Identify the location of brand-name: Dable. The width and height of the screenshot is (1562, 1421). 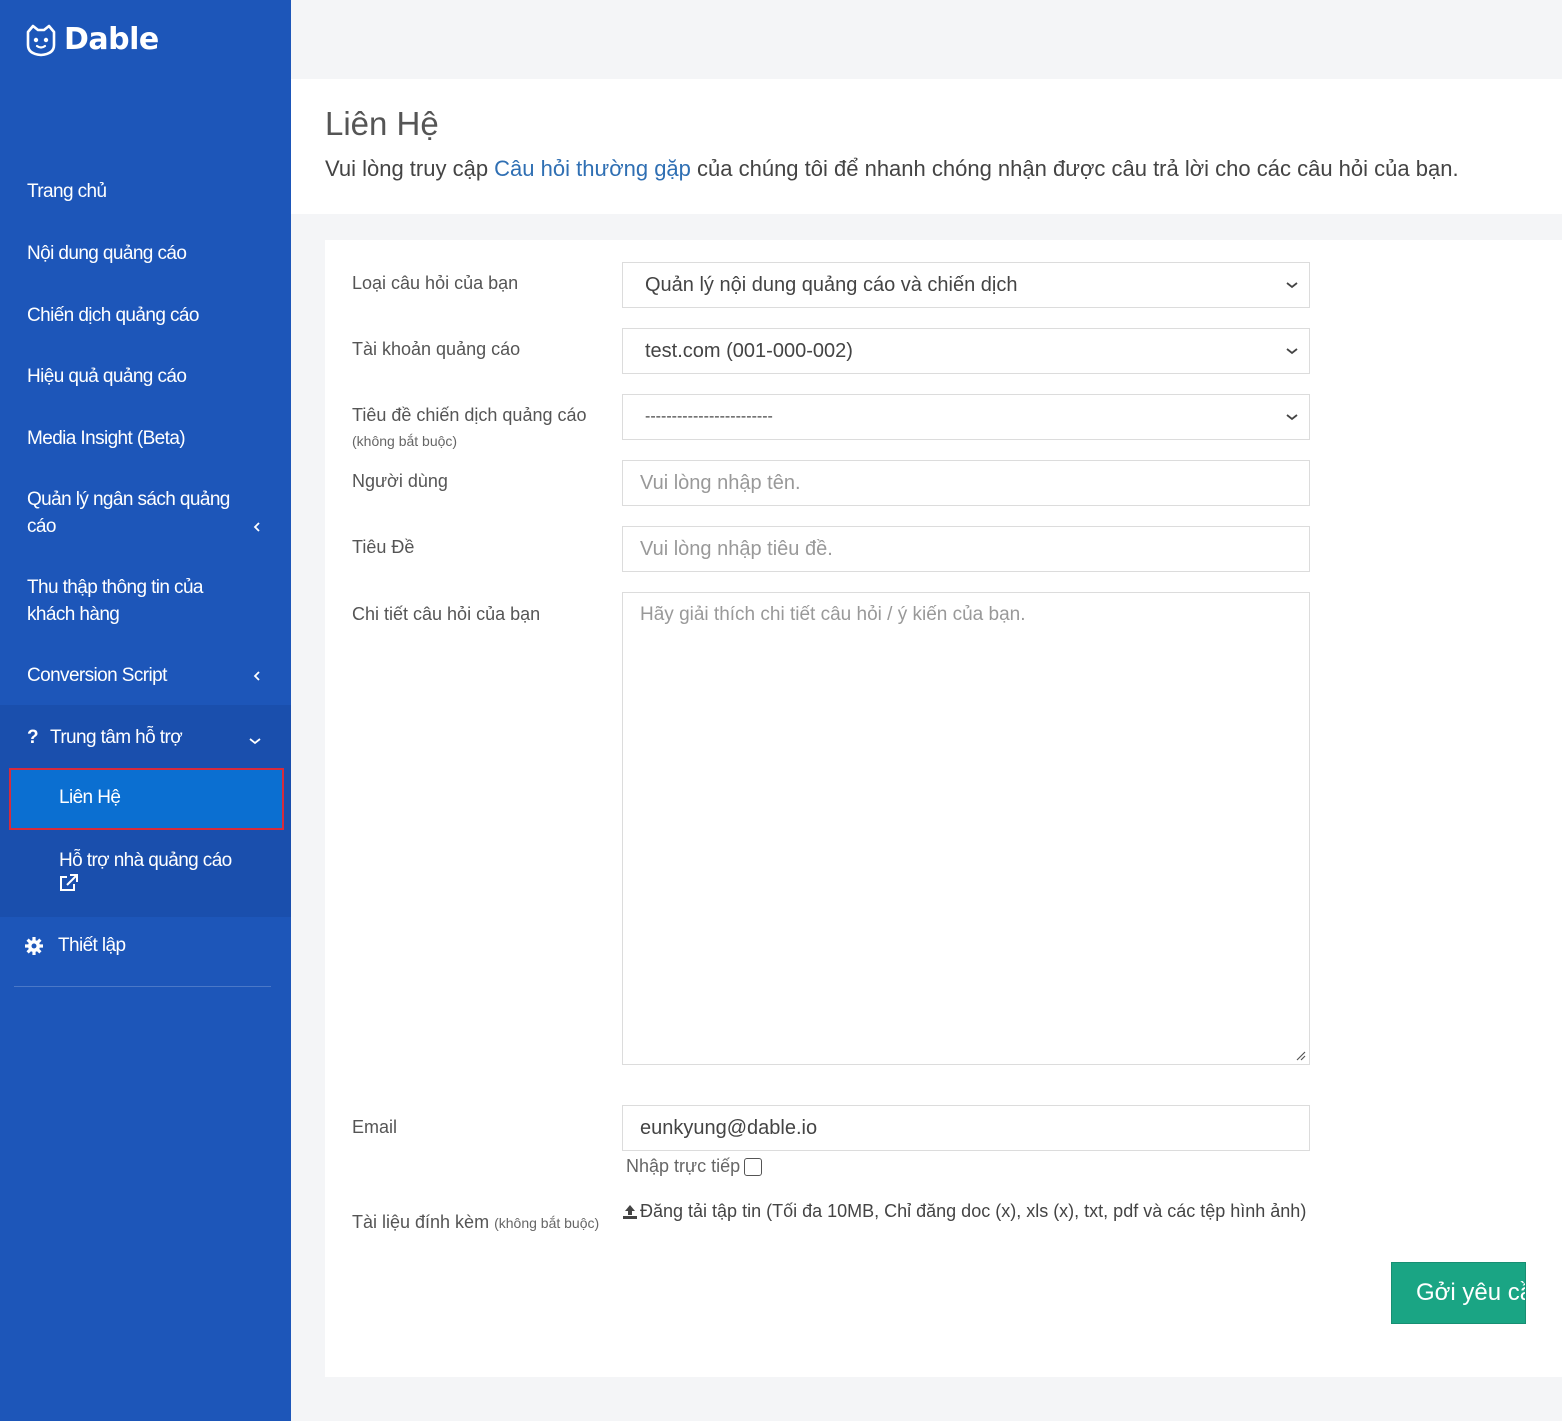
(111, 39).